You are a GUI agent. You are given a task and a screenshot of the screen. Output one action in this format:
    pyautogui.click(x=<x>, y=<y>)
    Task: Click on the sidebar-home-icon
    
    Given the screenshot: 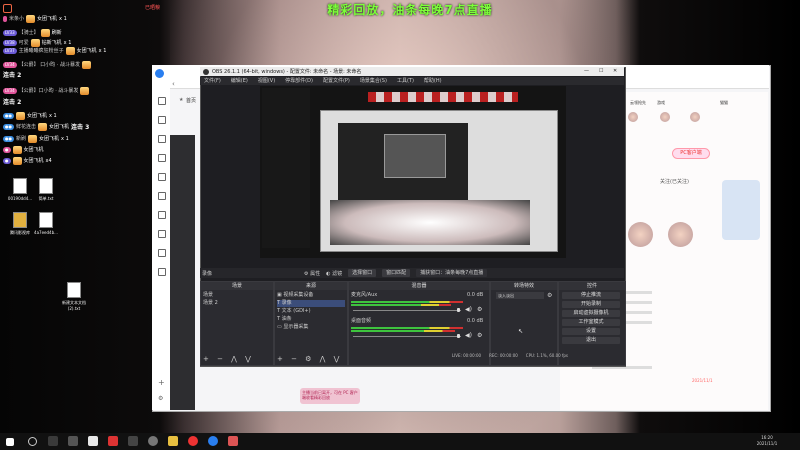 What is the action you would take?
    pyautogui.click(x=162, y=101)
    